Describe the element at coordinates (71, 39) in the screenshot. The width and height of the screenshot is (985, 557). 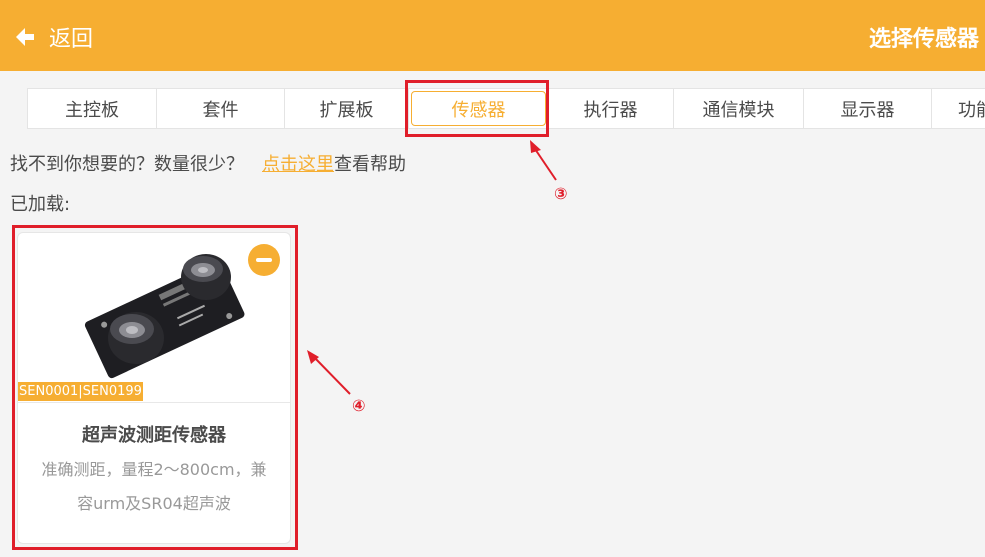
I see `back-label: 返回` at that location.